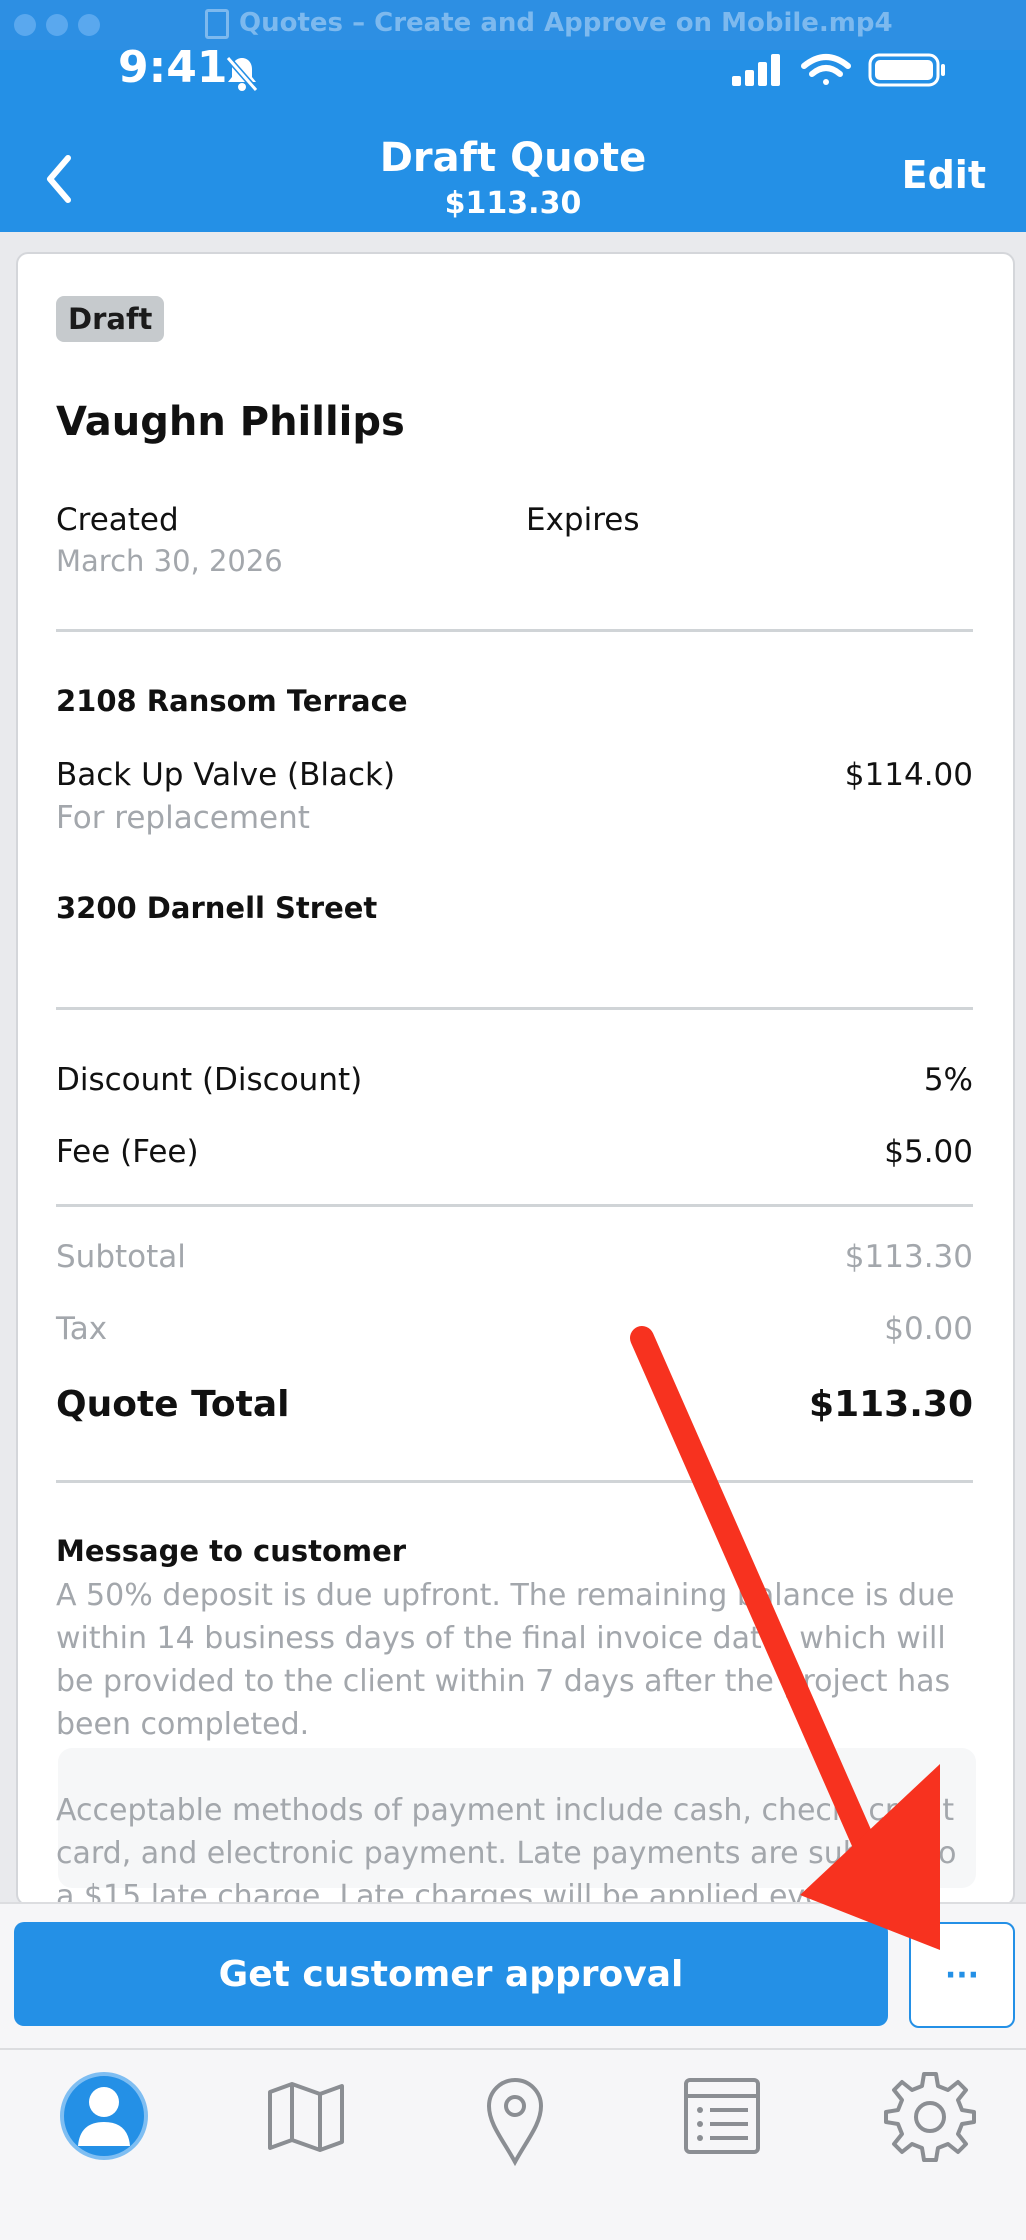  I want to click on battery-icon, so click(906, 70).